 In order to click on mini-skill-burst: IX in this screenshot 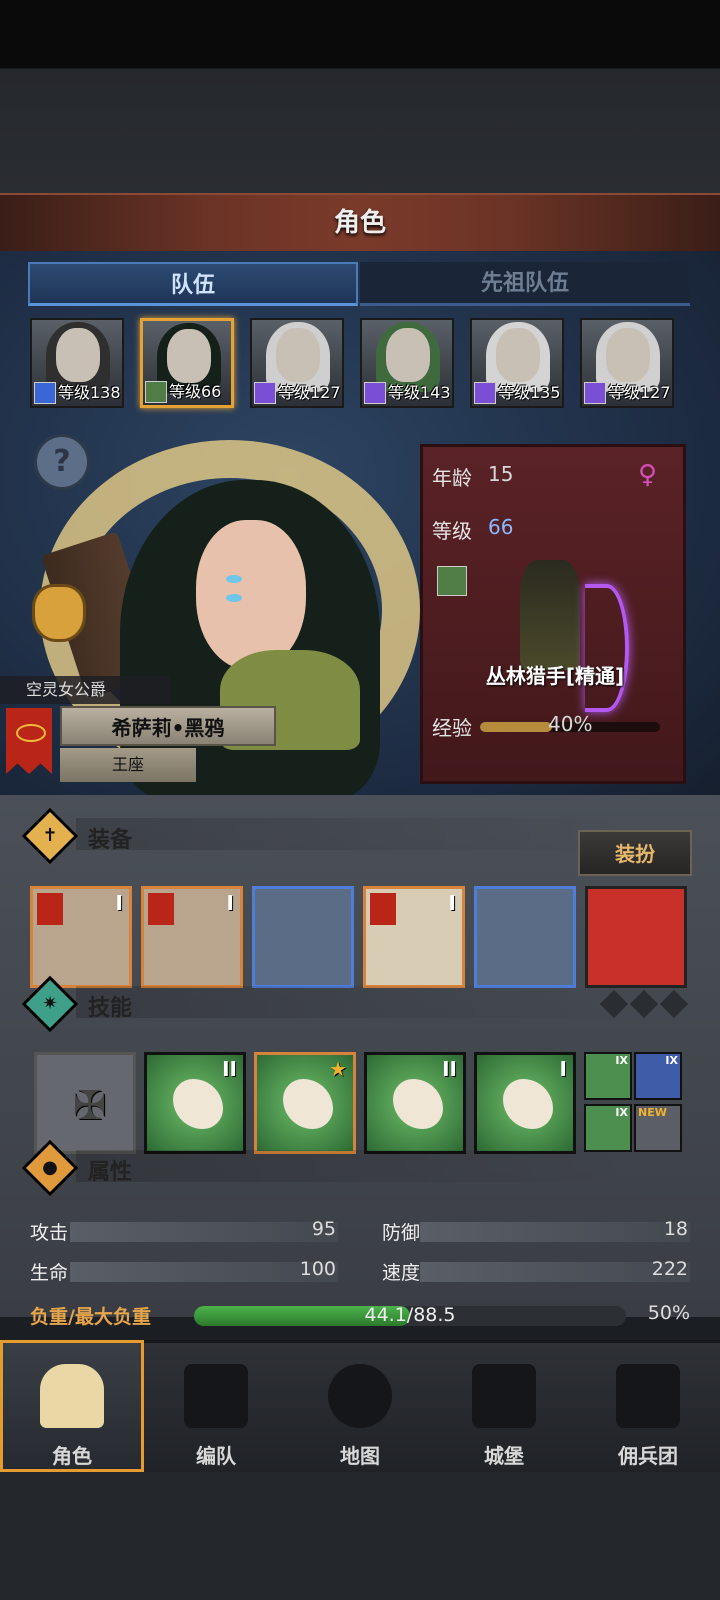, I will do `click(608, 1128)`.